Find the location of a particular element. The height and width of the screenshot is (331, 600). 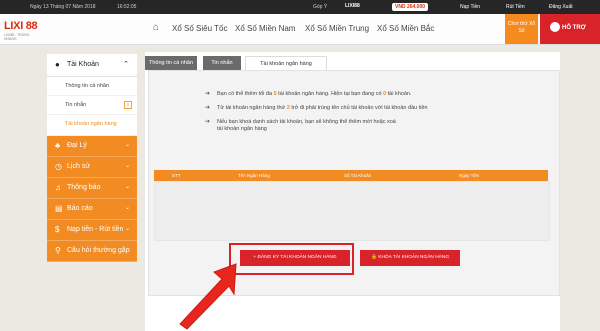

nav-mien-nam: Xổ Số Miền Nam is located at coordinates (265, 28).